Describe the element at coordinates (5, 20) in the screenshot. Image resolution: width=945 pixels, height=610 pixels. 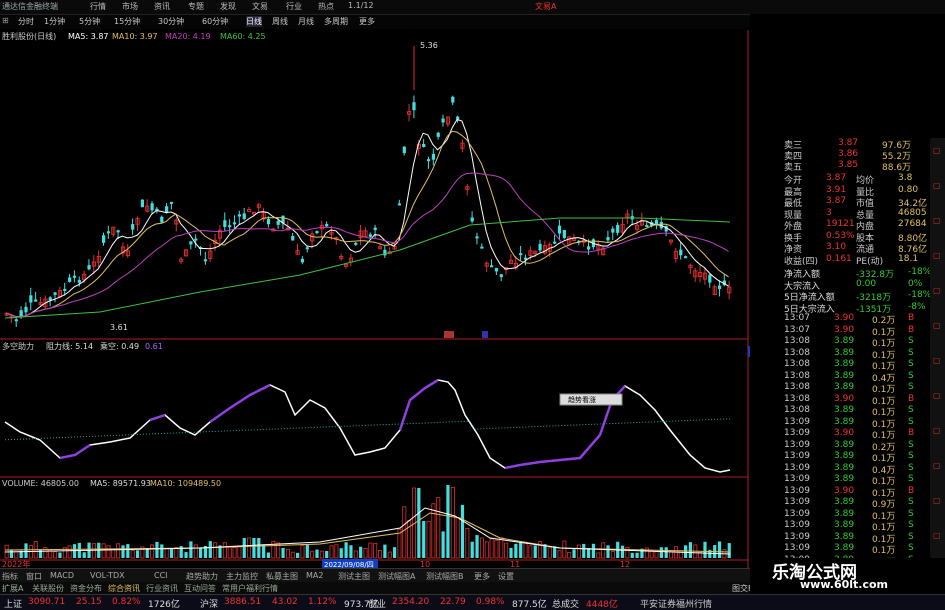
I see `toolbar-grid-icon: ⊞` at that location.